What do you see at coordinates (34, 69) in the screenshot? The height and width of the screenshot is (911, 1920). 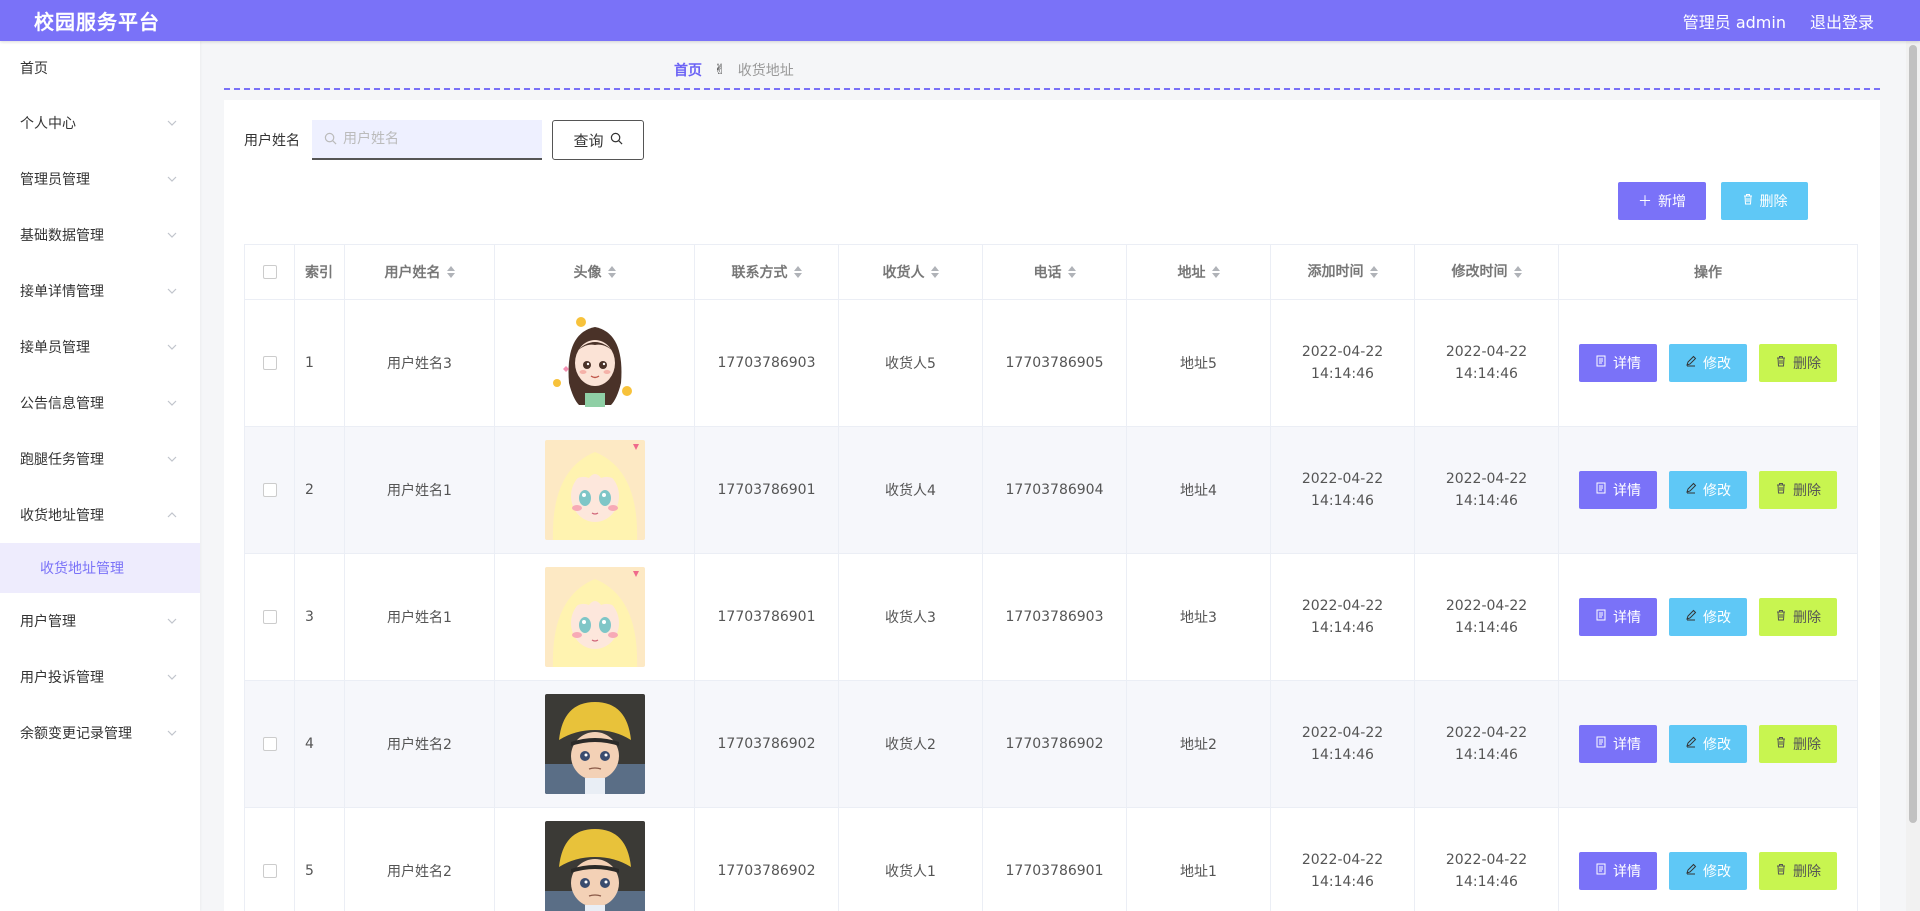 I see `sidebar-item-label: 首页` at bounding box center [34, 69].